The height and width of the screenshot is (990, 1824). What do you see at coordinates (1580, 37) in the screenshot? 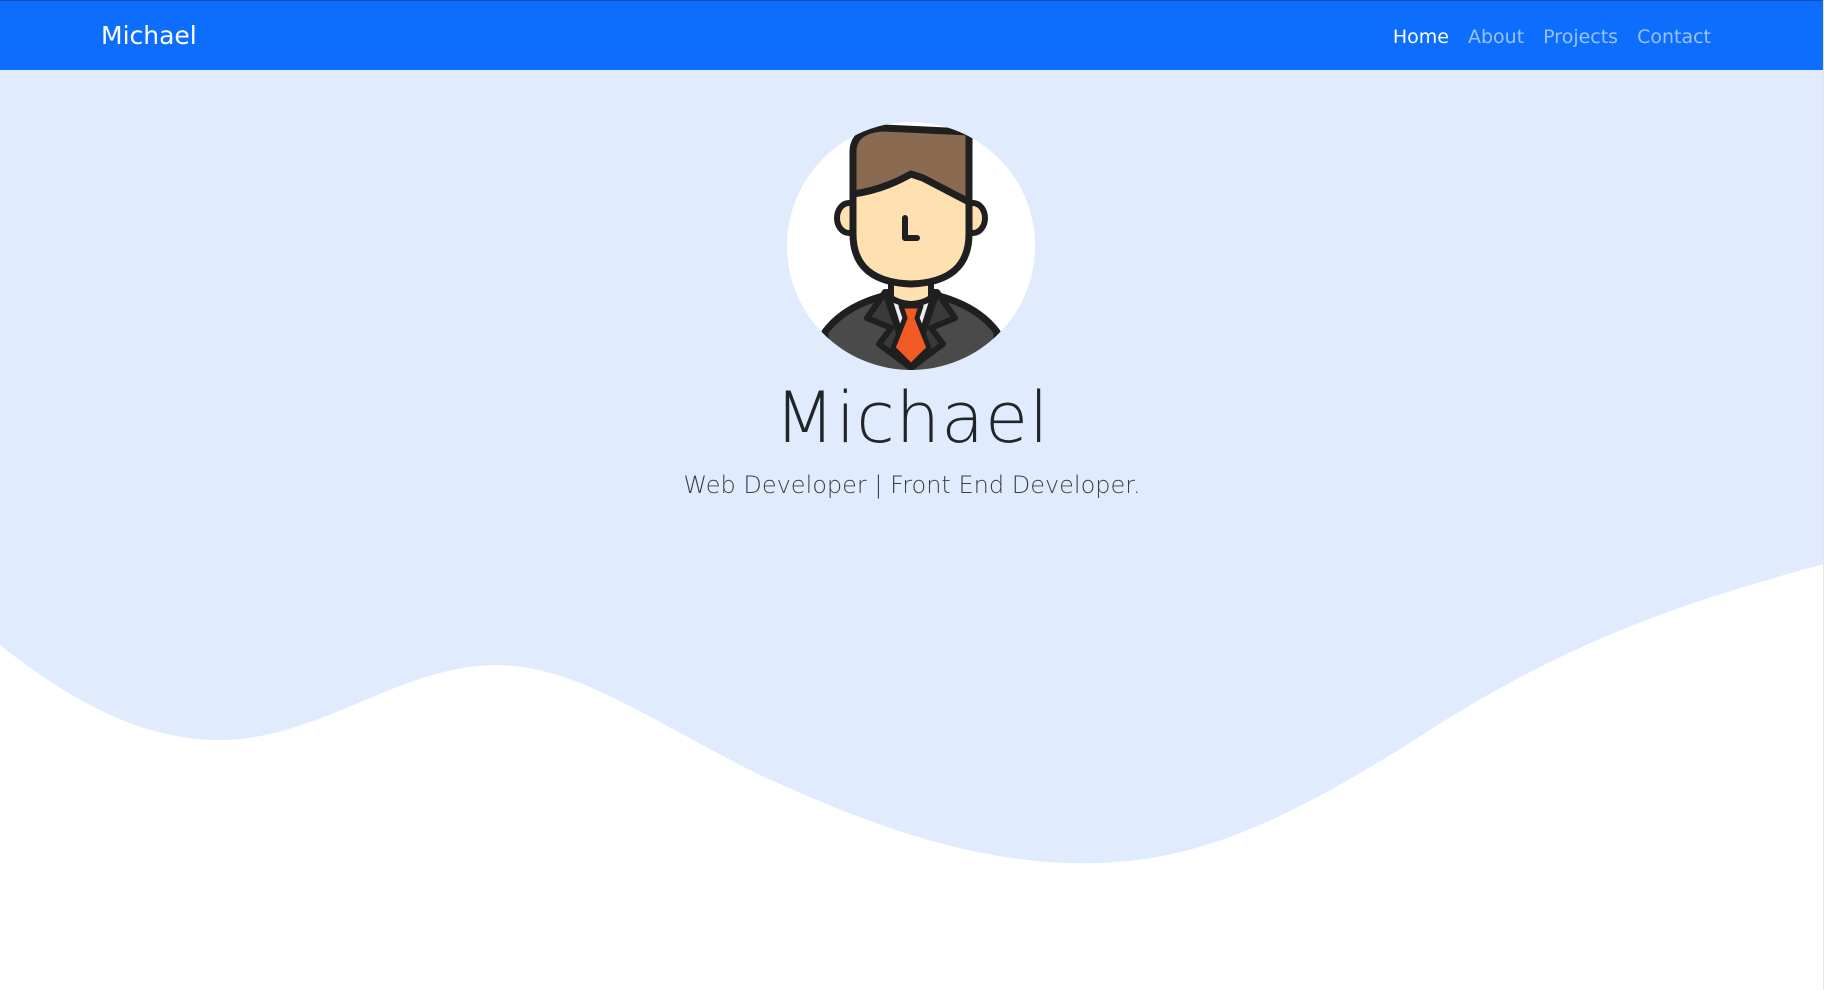
I see `nav-link-projects: Projects` at bounding box center [1580, 37].